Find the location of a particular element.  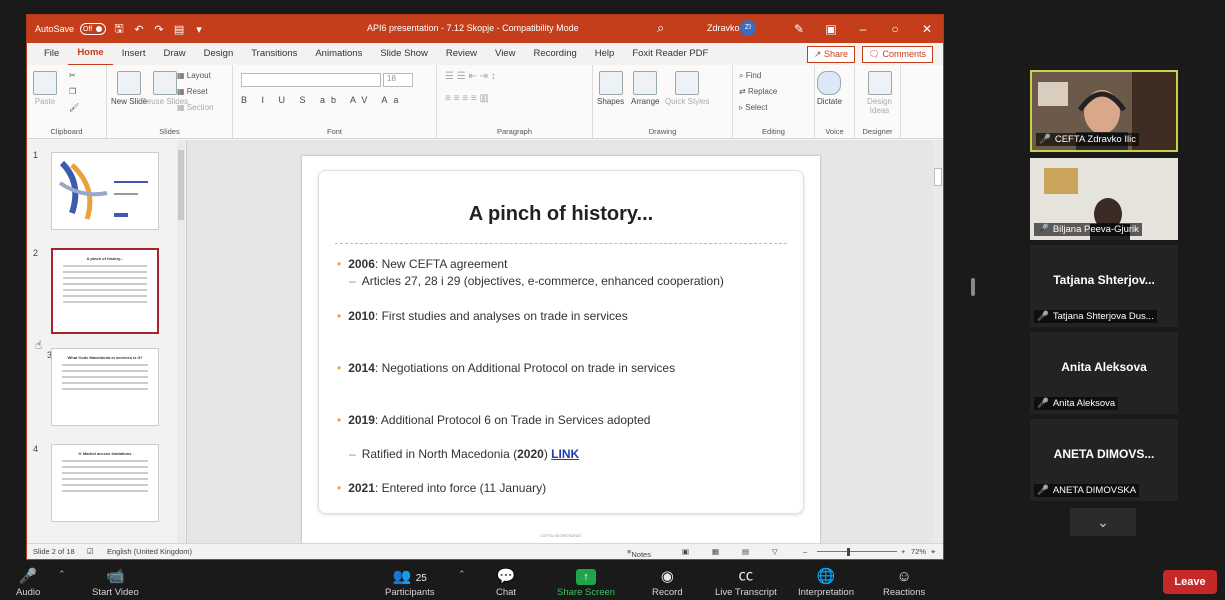

copy-icon: ❐ is located at coordinates (72, 91).